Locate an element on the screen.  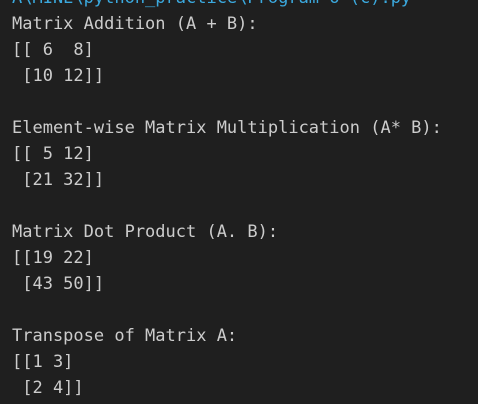
output-line-transpose-row-2: [2 4]] is located at coordinates (48, 388).